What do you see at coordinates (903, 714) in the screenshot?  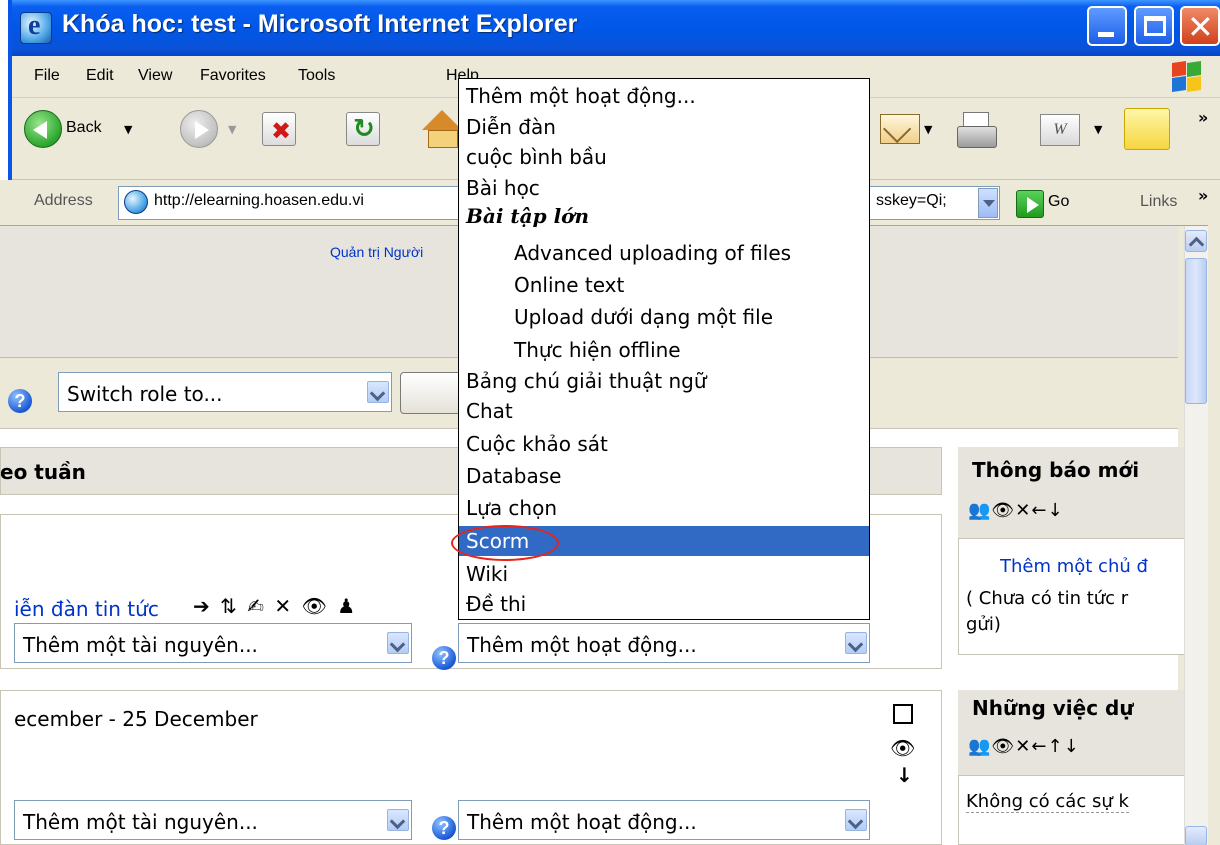 I see `highlight-week-icon` at bounding box center [903, 714].